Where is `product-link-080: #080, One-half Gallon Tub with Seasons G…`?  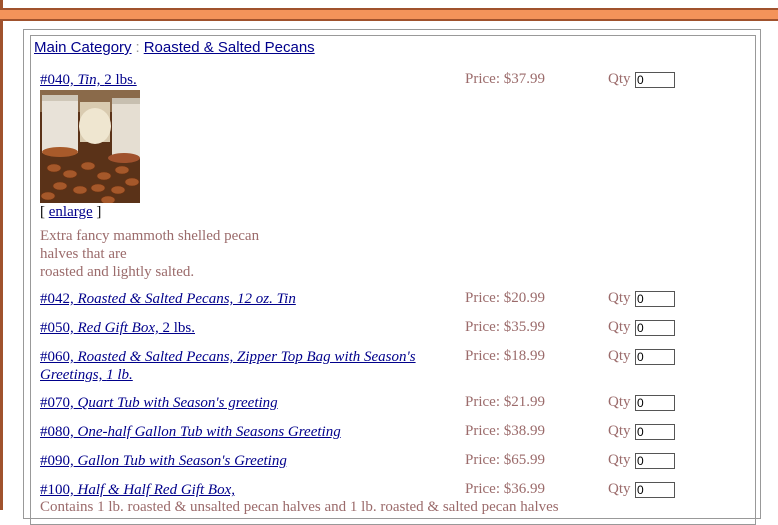
product-link-080: #080, One-half Gallon Tub with Seasons G… is located at coordinates (245, 432).